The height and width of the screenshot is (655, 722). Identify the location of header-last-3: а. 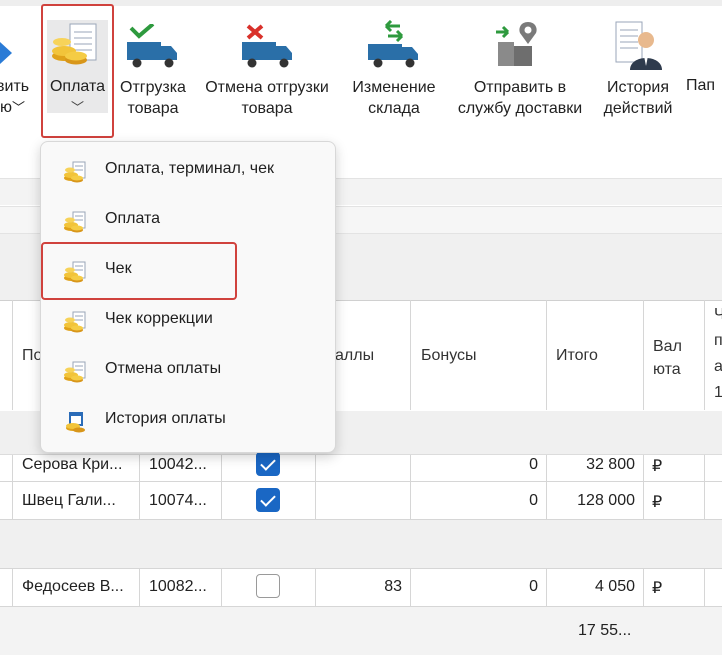
(718, 366).